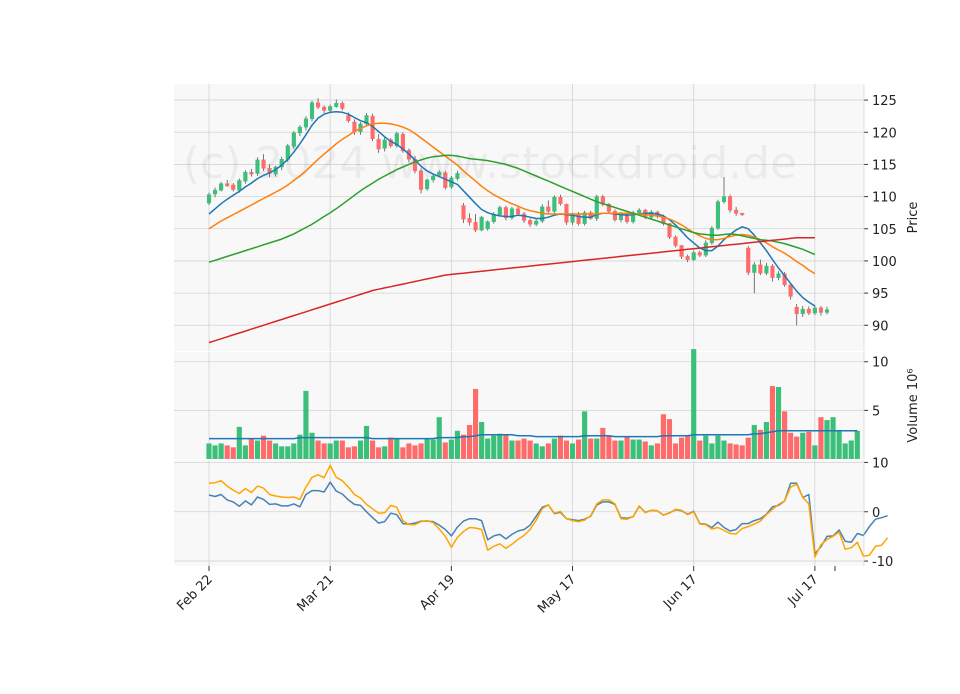 The height and width of the screenshot is (694, 960). What do you see at coordinates (884, 198) in the screenshot?
I see `y-tick-label: 110` at bounding box center [884, 198].